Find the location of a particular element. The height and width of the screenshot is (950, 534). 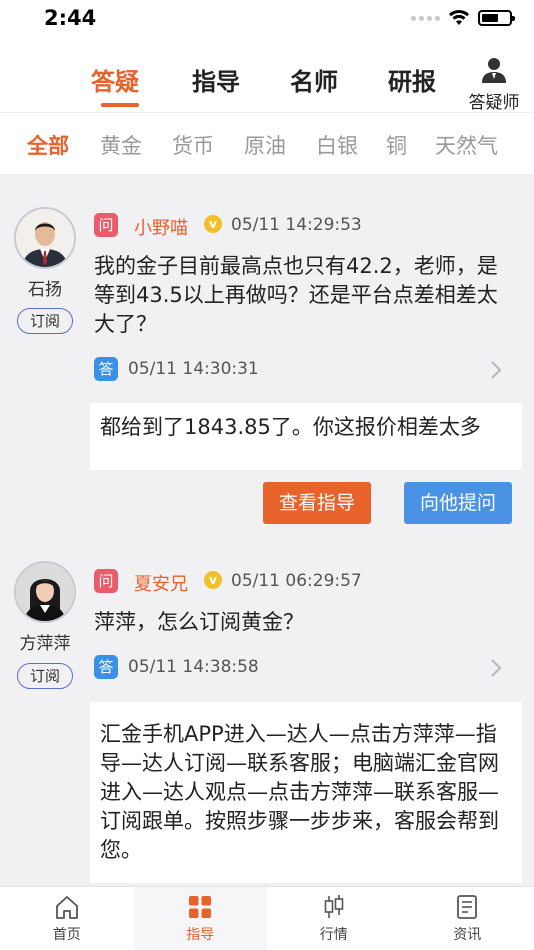

status-icons is located at coordinates (463, 18).